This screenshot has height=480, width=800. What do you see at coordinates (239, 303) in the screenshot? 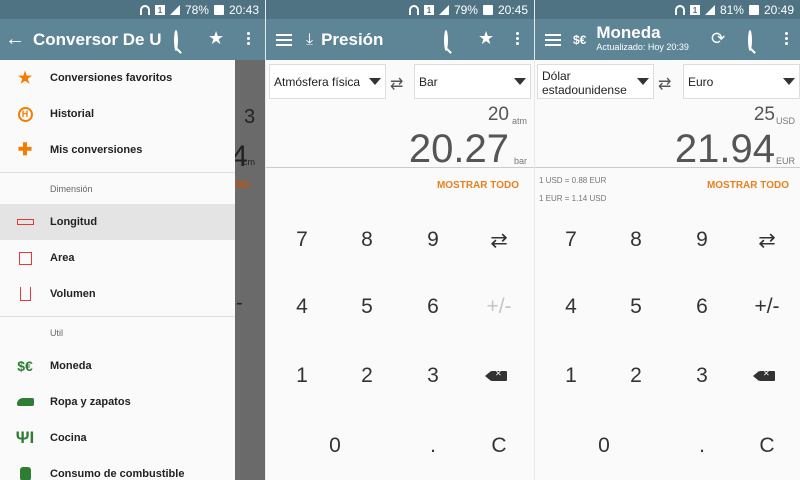
I see `bg-minus: -` at bounding box center [239, 303].